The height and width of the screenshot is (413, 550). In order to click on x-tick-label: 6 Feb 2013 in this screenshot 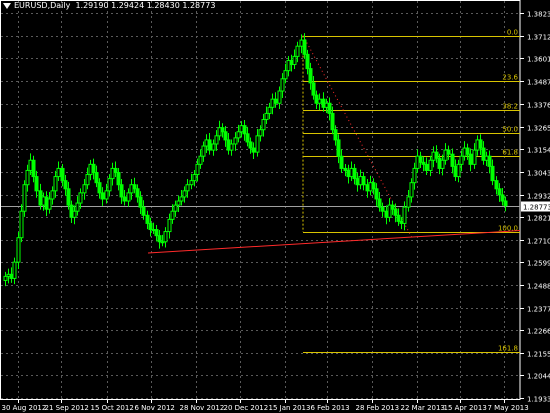, I will do `click(330, 408)`.